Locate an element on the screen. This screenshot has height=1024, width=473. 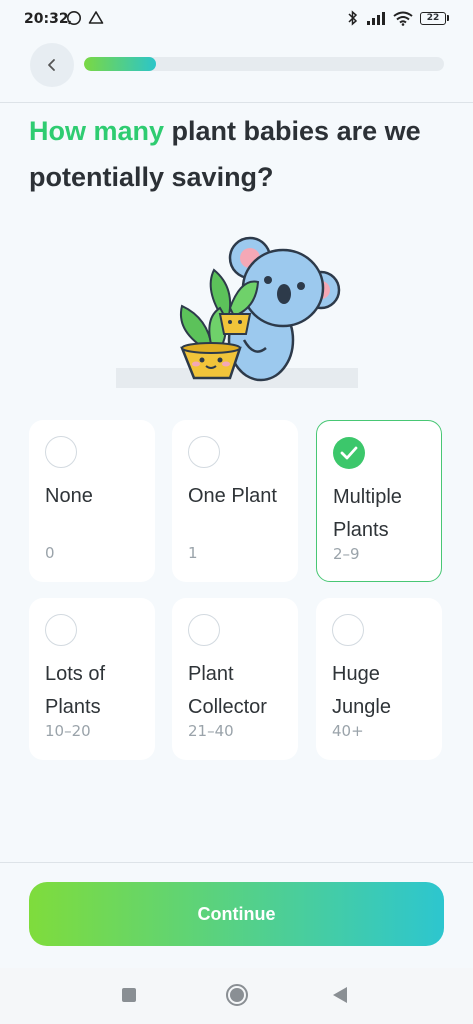
option-label: Huge Jungle is located at coordinates (361, 690).